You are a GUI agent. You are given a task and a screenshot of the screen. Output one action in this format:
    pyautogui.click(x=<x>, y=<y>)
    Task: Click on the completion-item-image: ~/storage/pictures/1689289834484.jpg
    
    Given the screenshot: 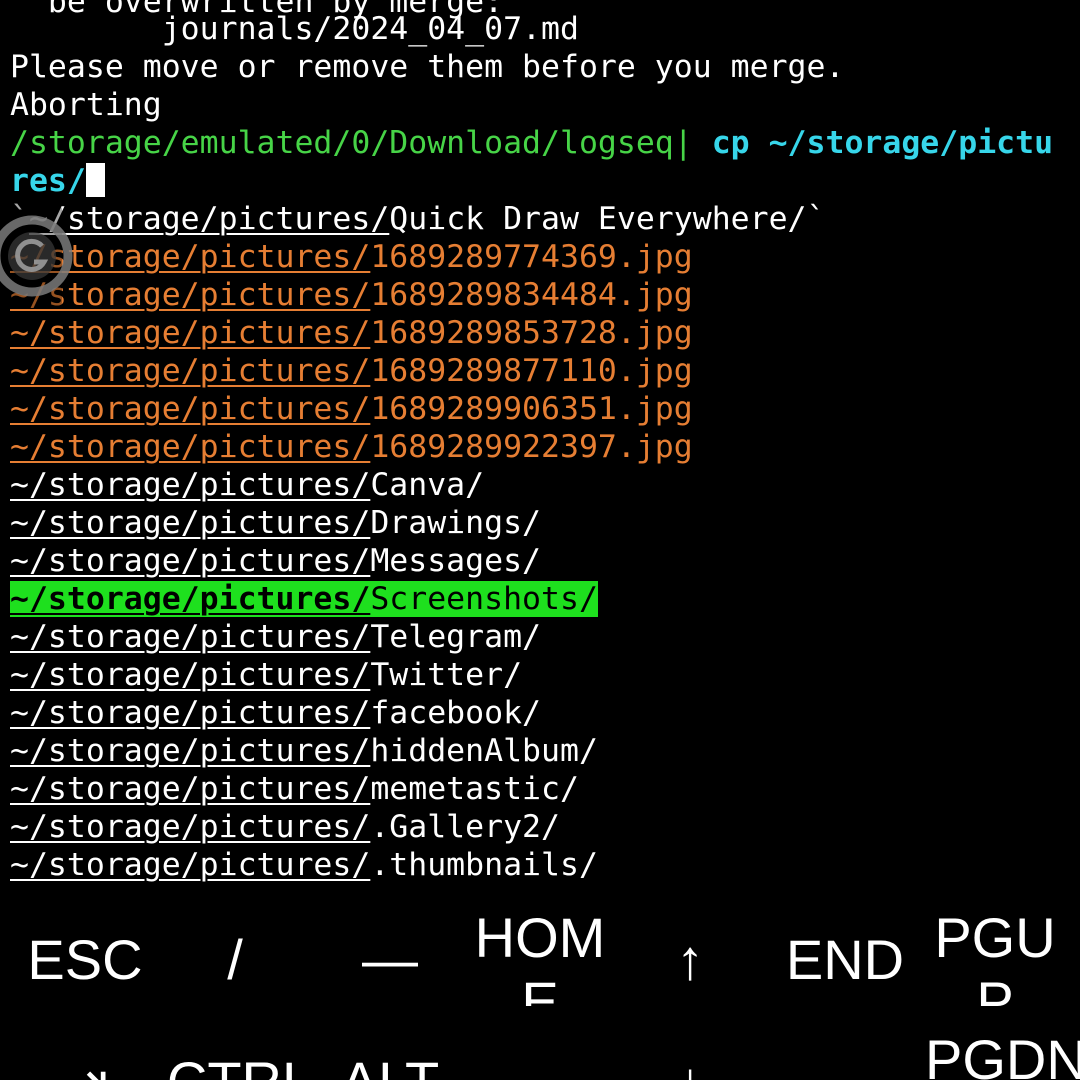 What is the action you would take?
    pyautogui.click(x=351, y=295)
    